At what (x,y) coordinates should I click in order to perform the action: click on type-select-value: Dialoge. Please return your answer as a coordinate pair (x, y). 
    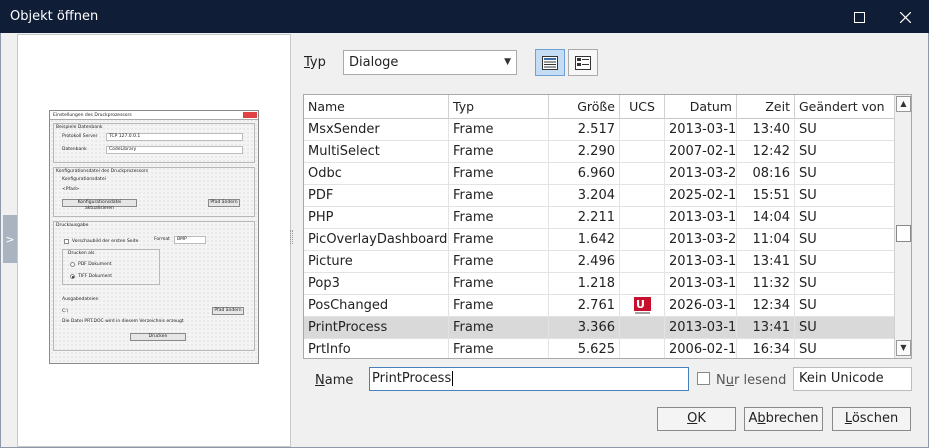
    Looking at the image, I should click on (374, 62).